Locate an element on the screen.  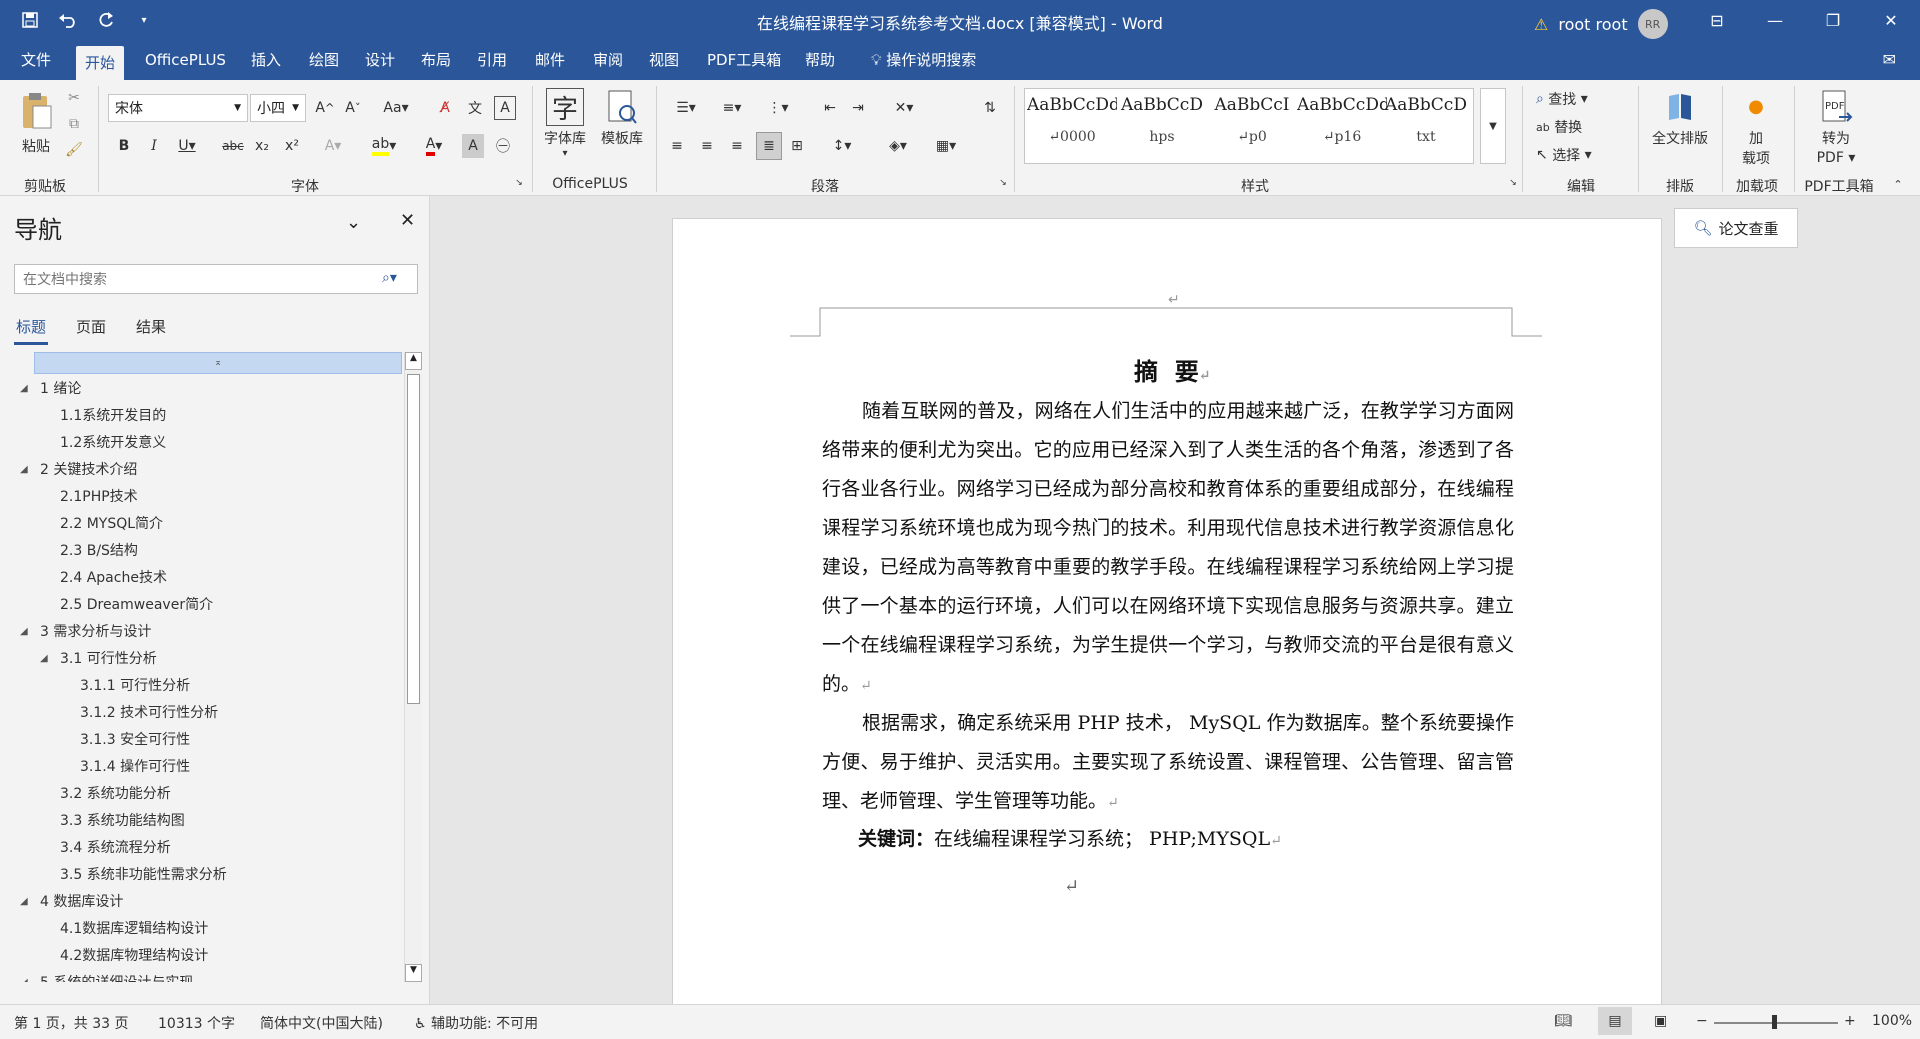
nav-heading-item: ◢ 5 系统的详细设计与实现 is located at coordinates (207, 976).